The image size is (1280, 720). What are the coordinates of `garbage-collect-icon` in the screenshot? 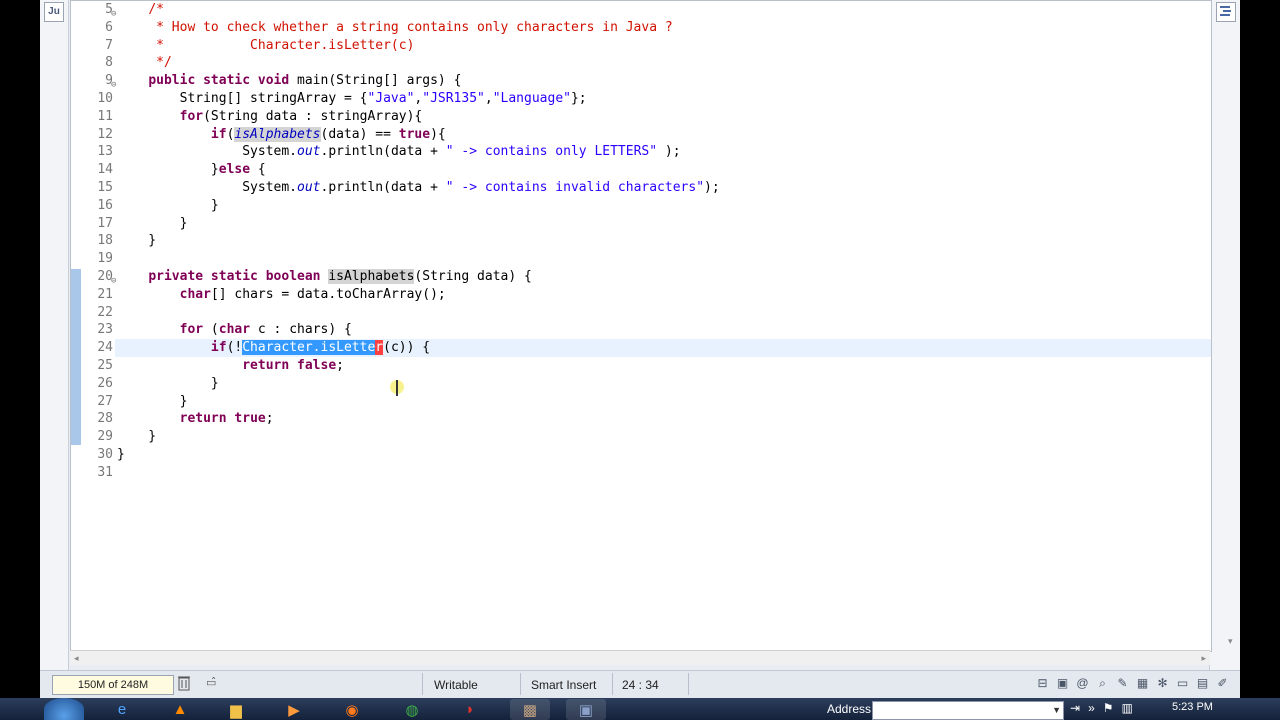 It's located at (184, 683).